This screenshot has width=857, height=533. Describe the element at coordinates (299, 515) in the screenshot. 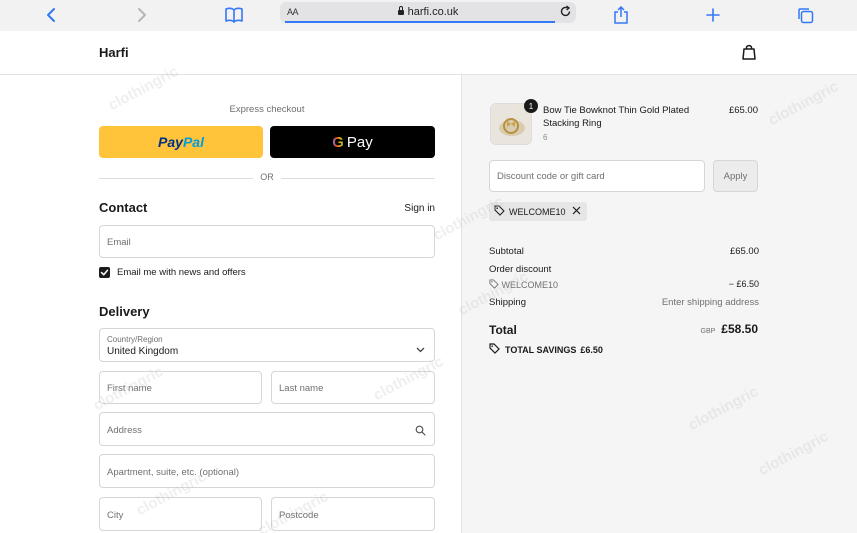

I see `postcode-placeholder: Postcode` at that location.